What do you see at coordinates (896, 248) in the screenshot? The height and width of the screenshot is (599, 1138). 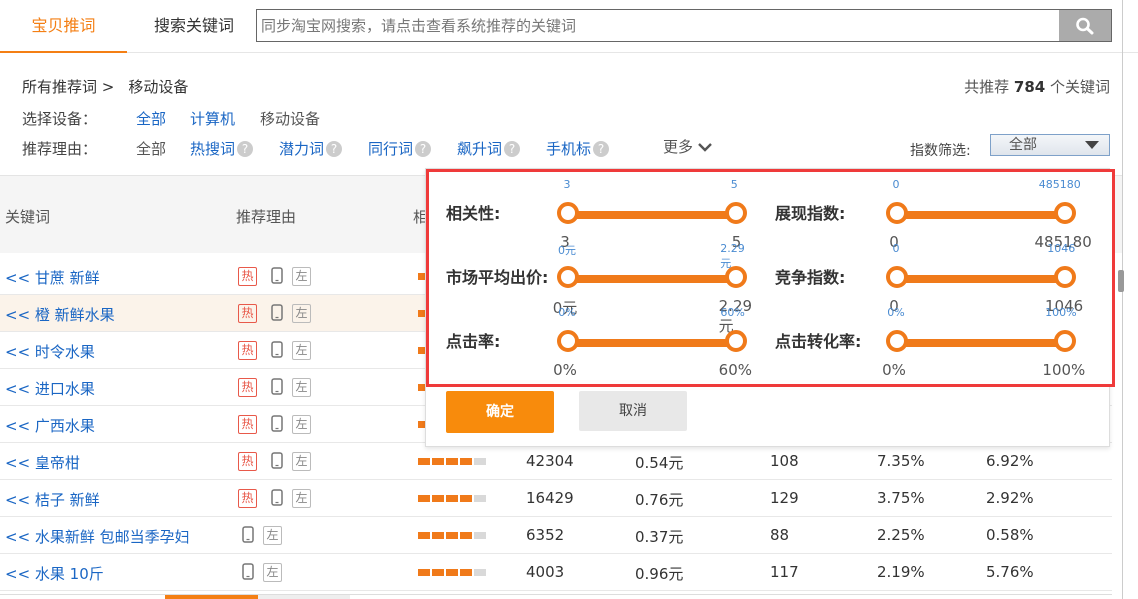 I see `slider-min-tooltip: 0` at bounding box center [896, 248].